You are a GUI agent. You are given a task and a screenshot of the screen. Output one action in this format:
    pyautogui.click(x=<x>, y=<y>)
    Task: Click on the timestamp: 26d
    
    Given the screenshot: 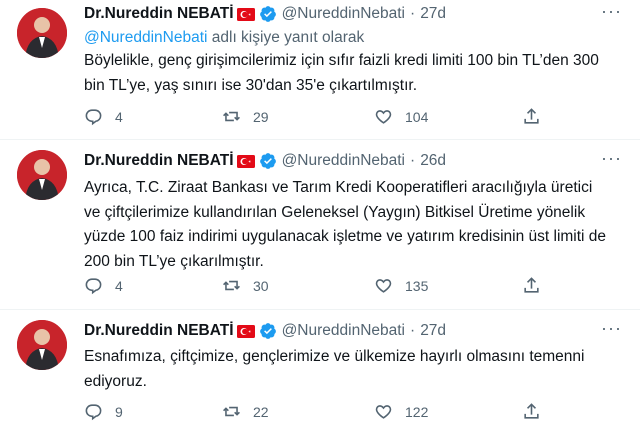 What is the action you would take?
    pyautogui.click(x=433, y=161)
    